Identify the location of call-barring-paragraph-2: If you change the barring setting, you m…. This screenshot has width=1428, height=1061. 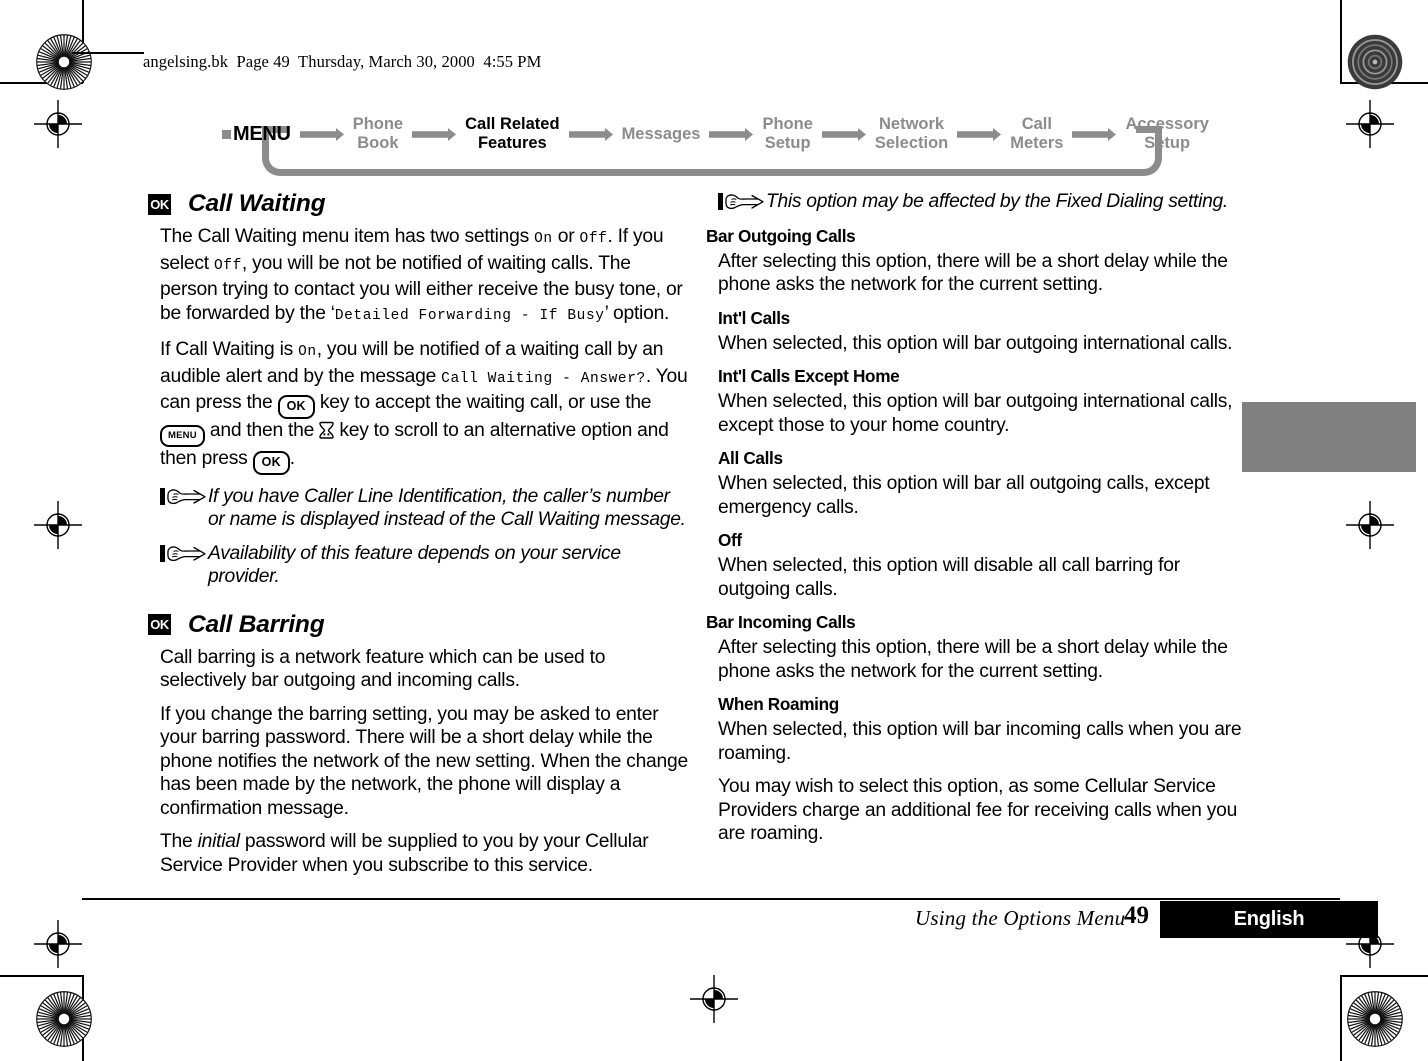
(424, 761).